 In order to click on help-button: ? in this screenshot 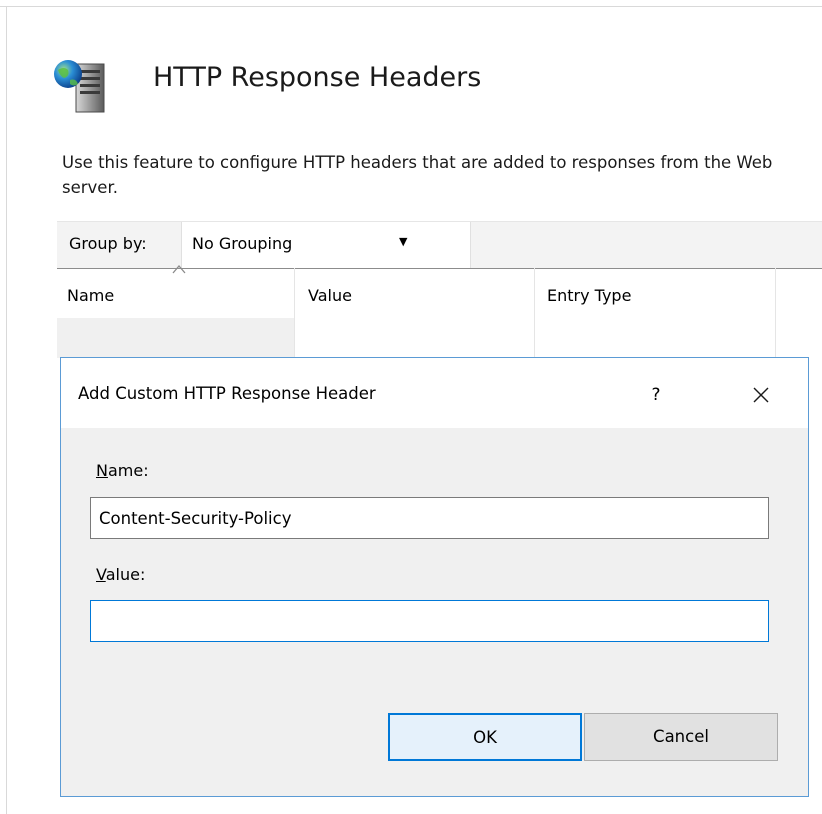, I will do `click(656, 395)`.